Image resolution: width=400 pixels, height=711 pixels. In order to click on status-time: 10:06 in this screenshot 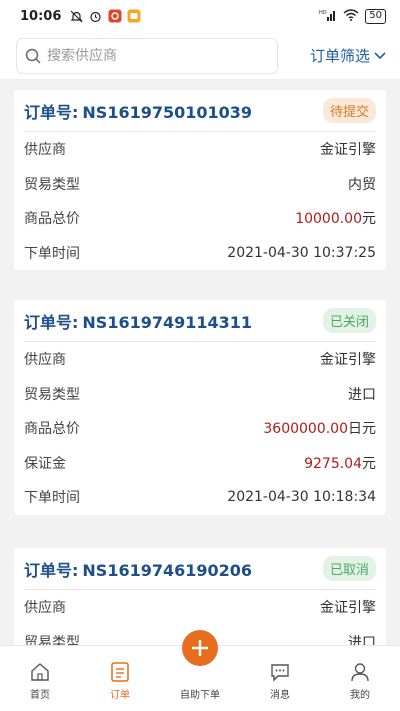, I will do `click(41, 16)`.